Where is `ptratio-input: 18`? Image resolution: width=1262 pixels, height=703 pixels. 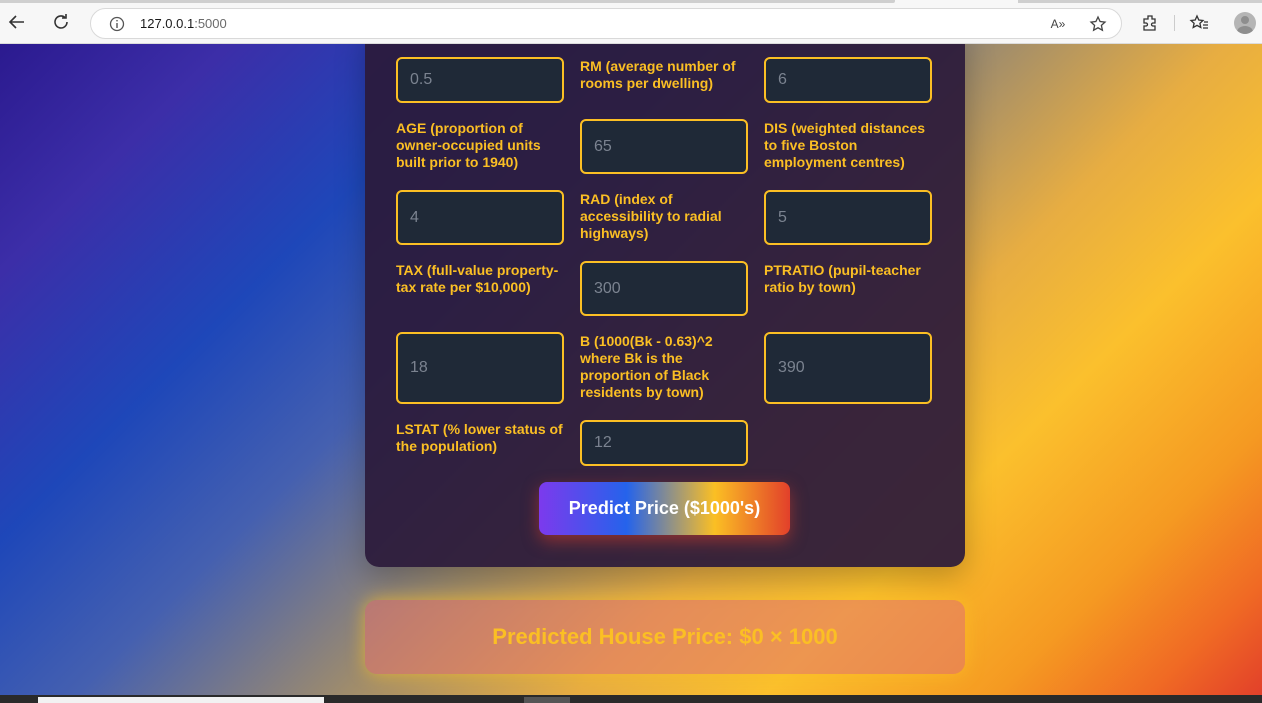
ptratio-input: 18 is located at coordinates (480, 368).